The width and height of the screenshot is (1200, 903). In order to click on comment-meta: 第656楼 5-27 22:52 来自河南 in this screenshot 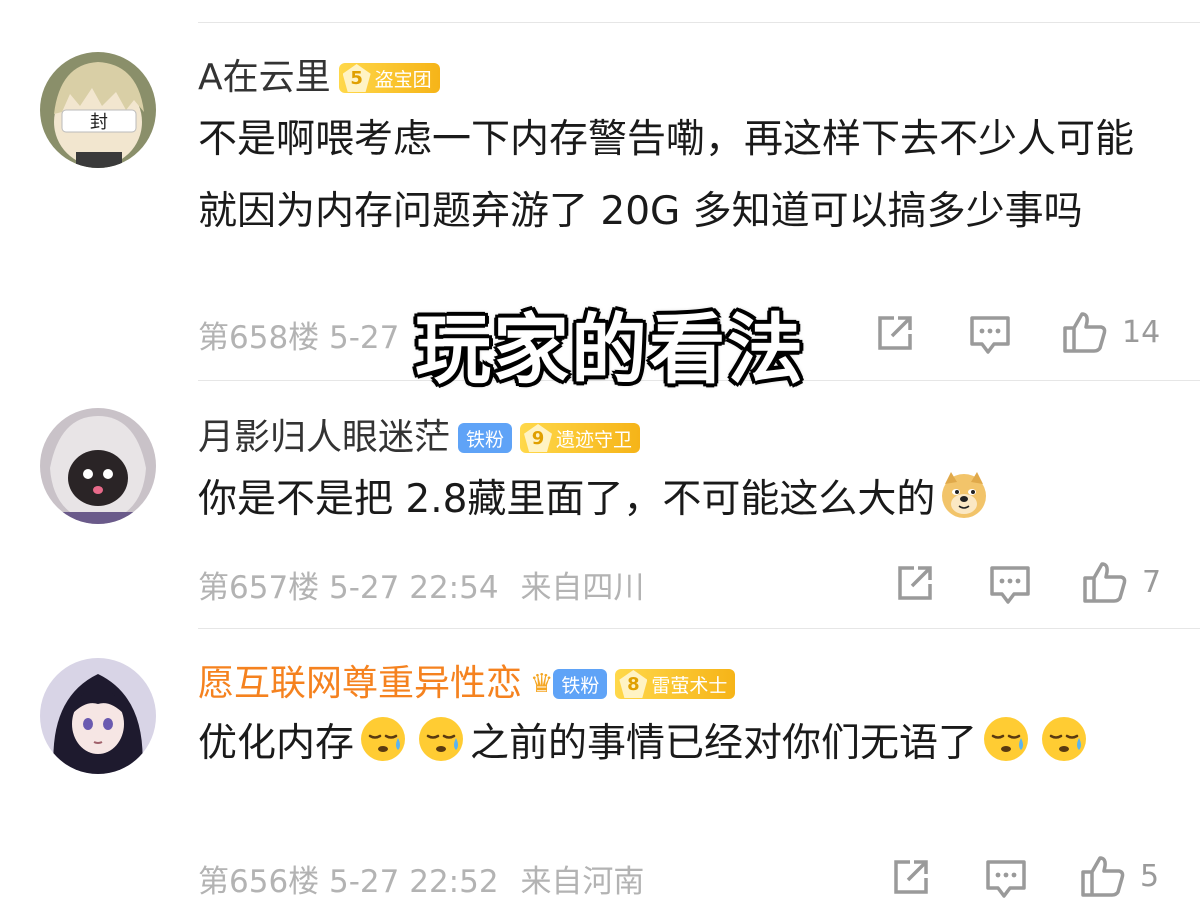, I will do `click(421, 878)`.